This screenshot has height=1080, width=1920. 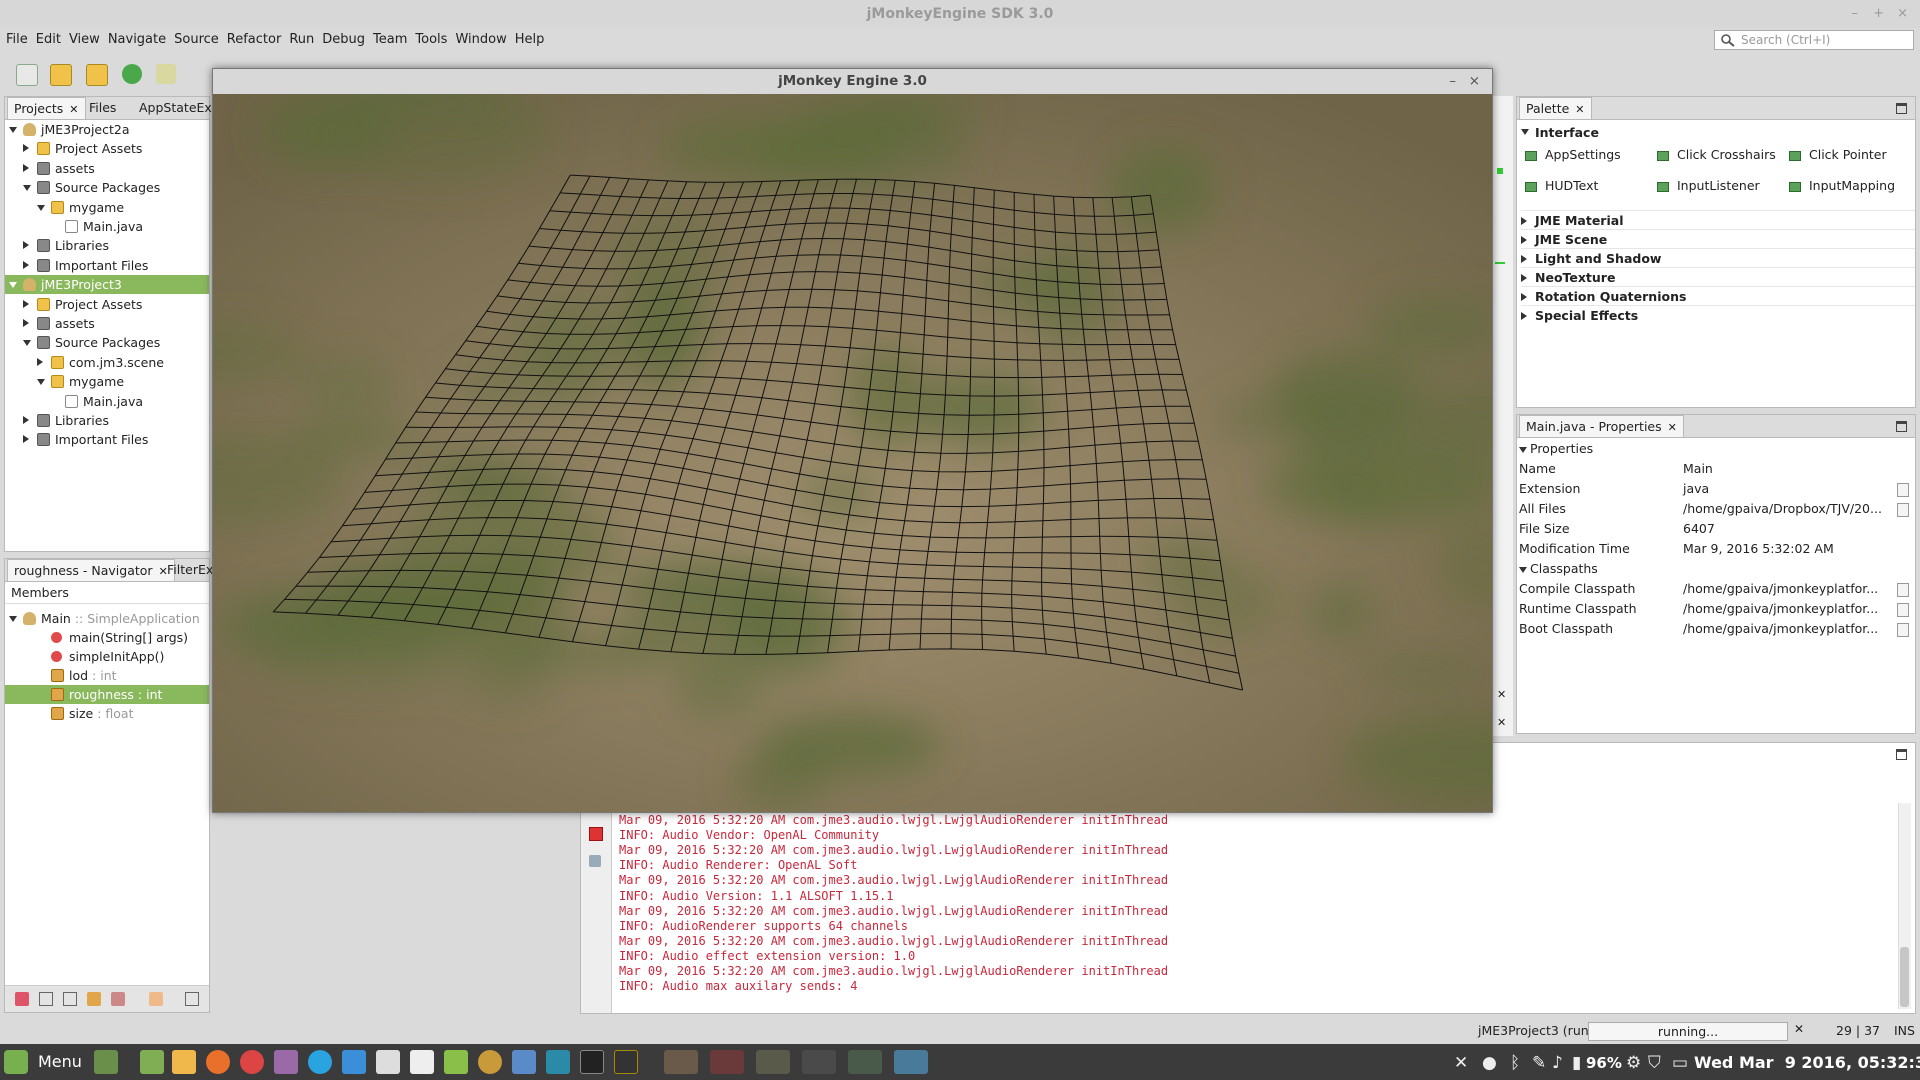 I want to click on clock: Wed Mar 9 2016, 05:32:33, so click(x=1807, y=1062).